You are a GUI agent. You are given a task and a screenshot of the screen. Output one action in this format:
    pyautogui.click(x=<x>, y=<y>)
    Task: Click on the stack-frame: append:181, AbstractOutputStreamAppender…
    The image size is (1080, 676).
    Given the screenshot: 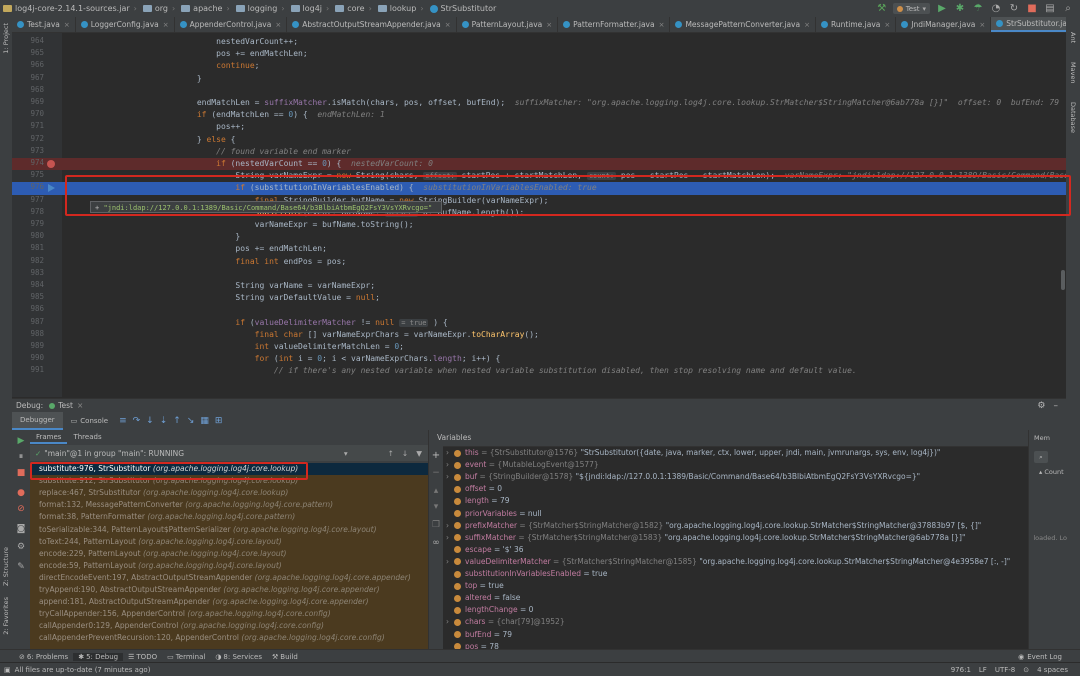 What is the action you would take?
    pyautogui.click(x=233, y=602)
    